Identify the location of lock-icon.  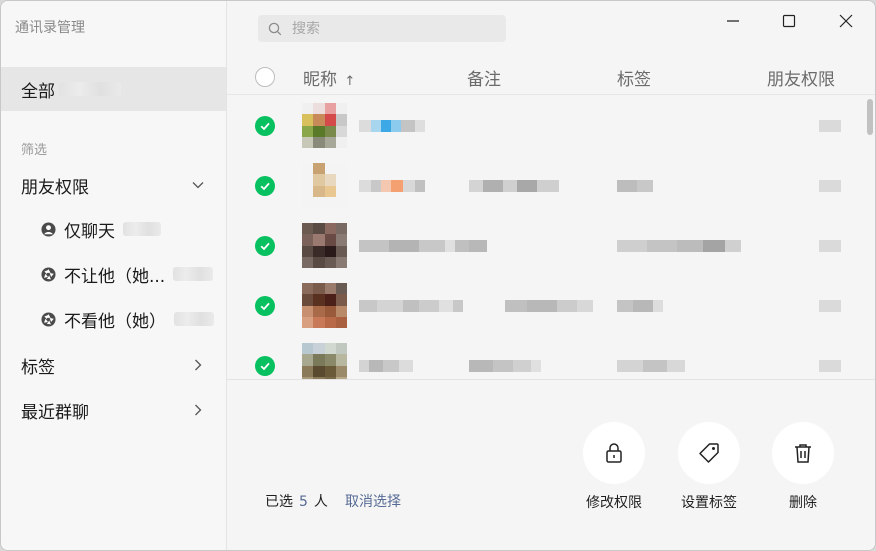
(614, 453).